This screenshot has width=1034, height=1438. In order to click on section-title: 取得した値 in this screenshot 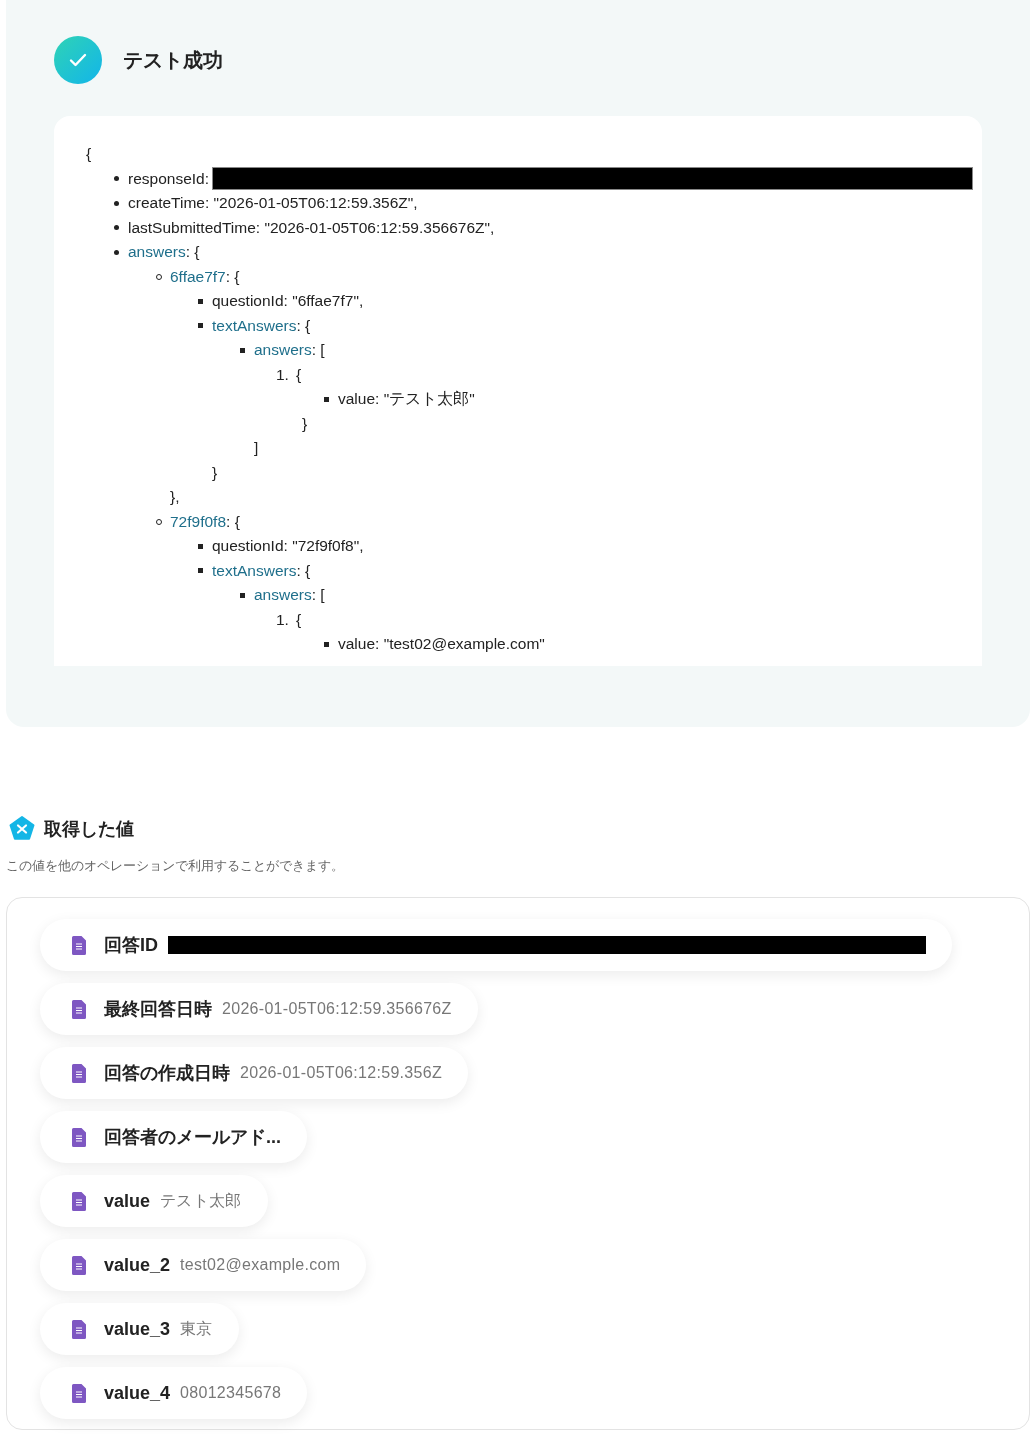, I will do `click(89, 829)`.